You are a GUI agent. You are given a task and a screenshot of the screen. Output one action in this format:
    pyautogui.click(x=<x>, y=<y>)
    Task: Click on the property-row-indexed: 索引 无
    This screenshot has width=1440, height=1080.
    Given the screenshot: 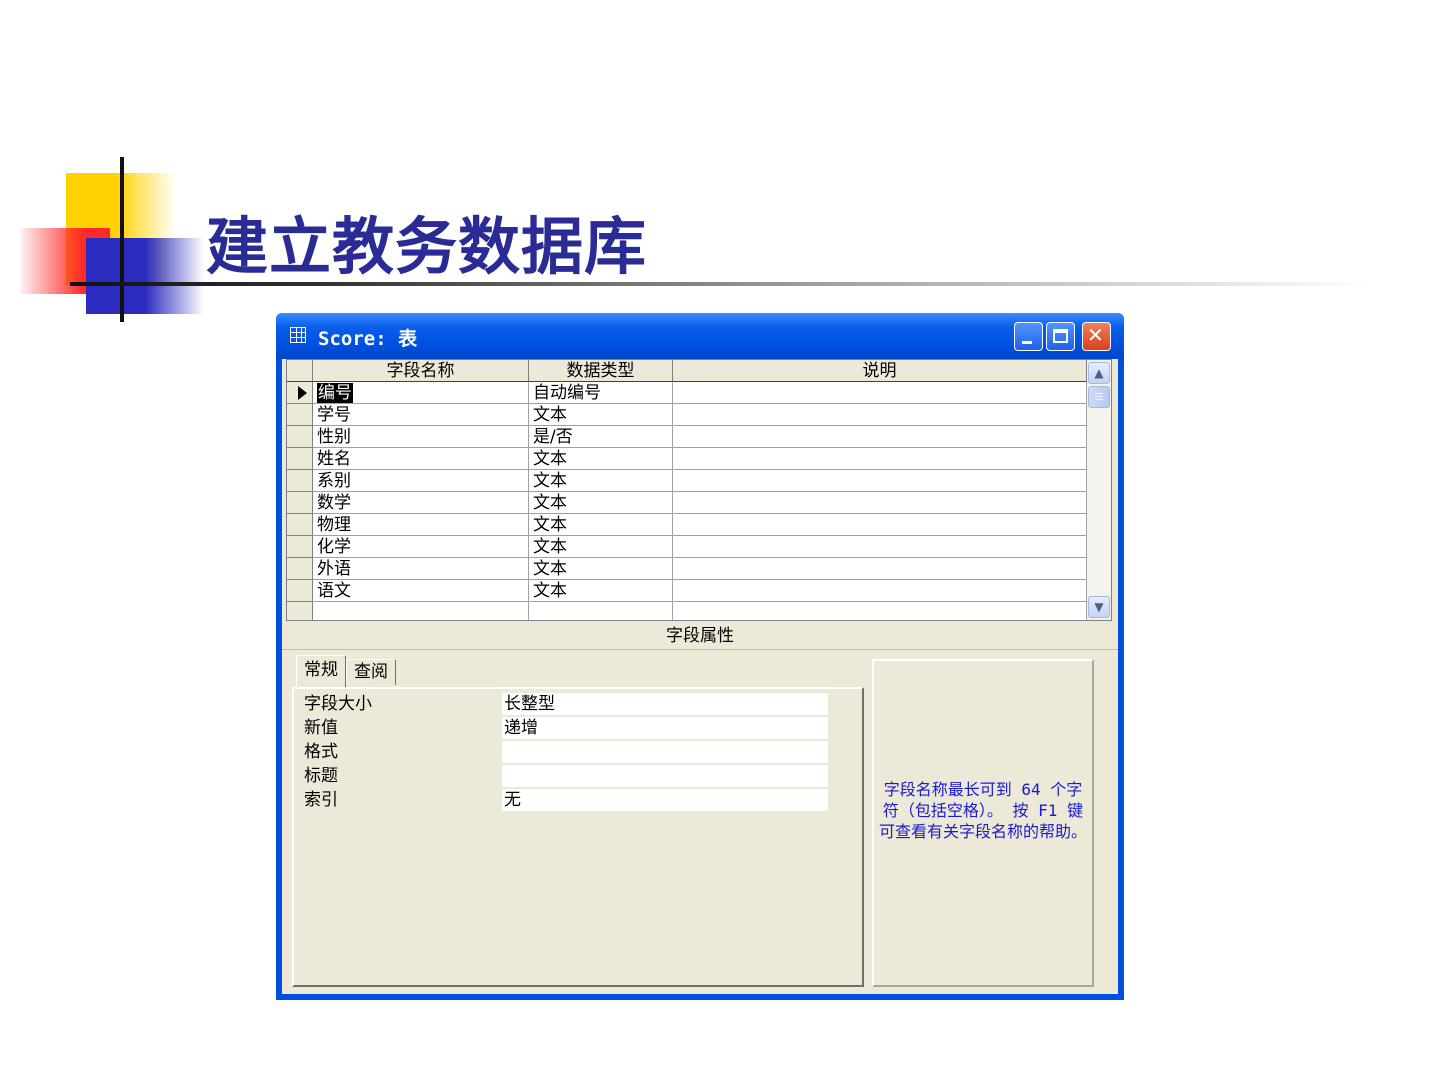 What is the action you would take?
    pyautogui.click(x=569, y=800)
    